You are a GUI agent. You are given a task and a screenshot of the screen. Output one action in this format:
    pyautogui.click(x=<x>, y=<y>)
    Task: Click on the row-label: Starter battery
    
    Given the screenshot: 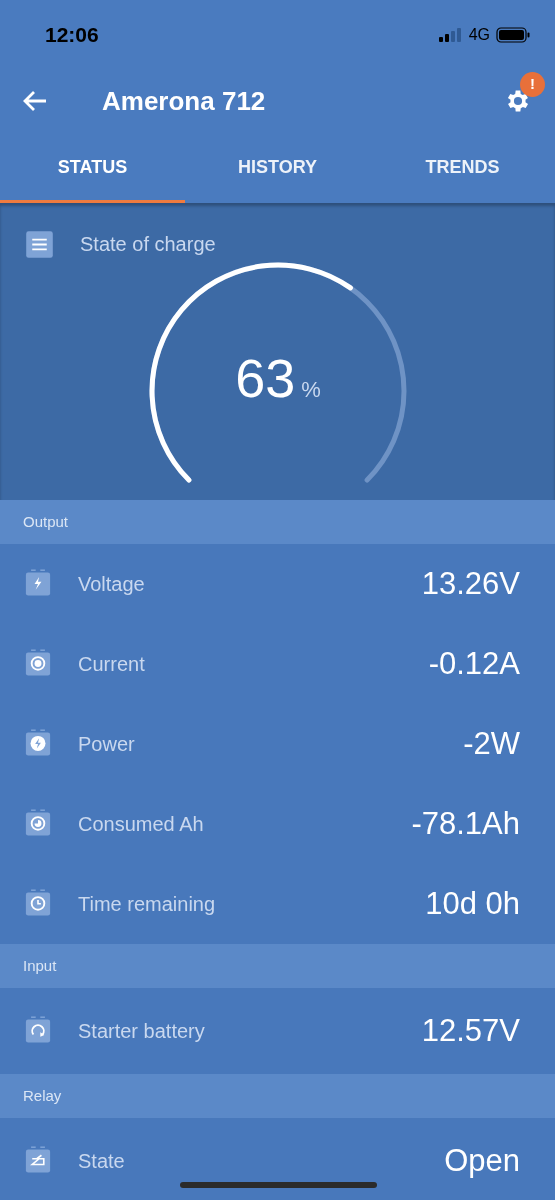 What is the action you would take?
    pyautogui.click(x=141, y=1031)
    